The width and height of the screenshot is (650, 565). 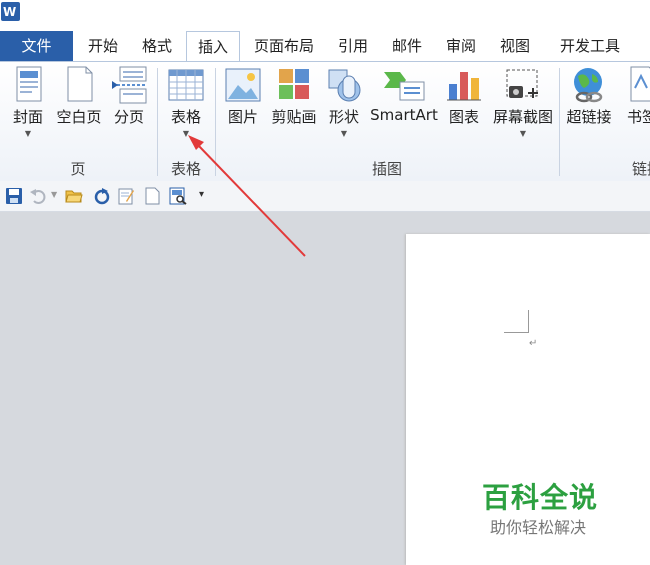 I want to click on bookmark-button: 书签, so click(x=635, y=96).